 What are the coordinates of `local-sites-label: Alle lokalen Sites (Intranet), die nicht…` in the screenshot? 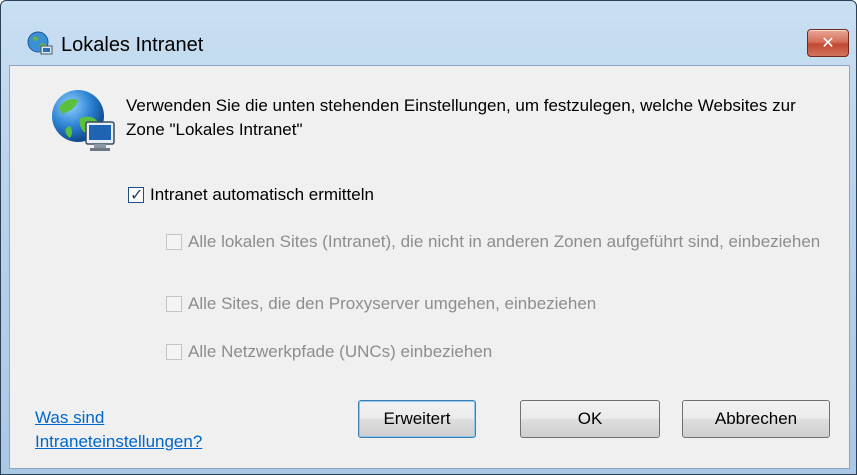 It's located at (504, 242).